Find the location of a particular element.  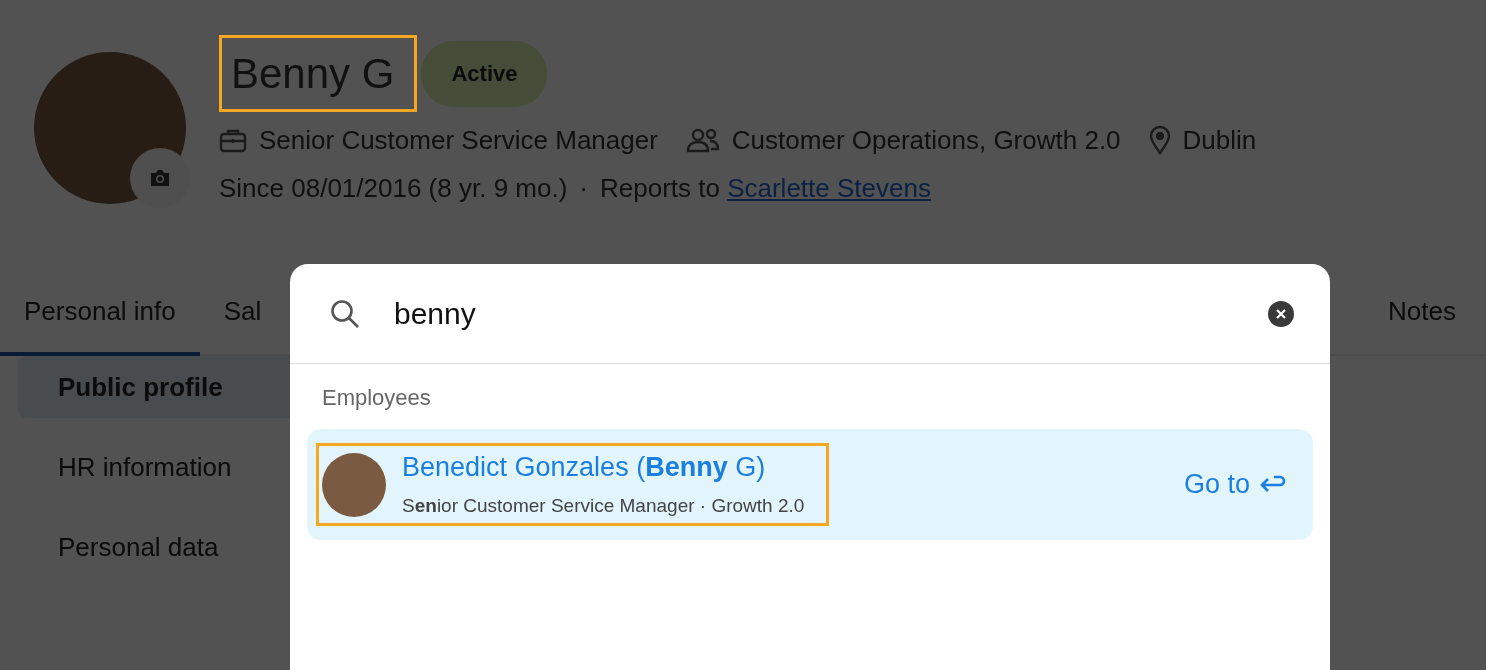

section-heading: Employees is located at coordinates (376, 398).